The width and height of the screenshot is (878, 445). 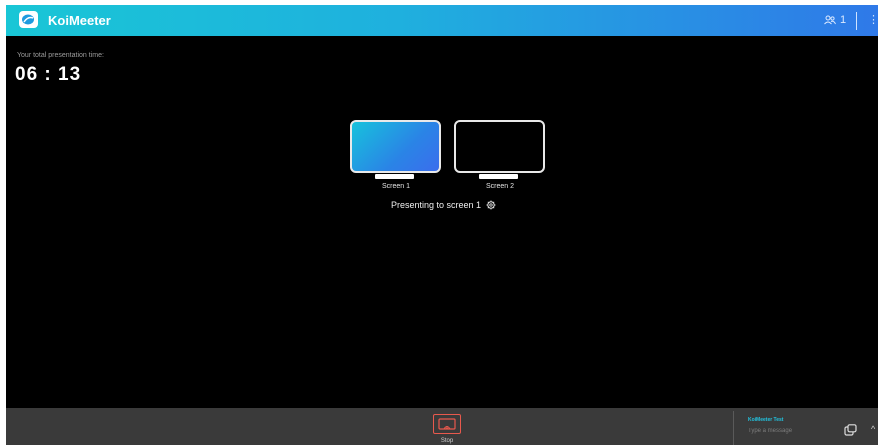 What do you see at coordinates (79, 20) in the screenshot?
I see `app-title: KoiMeeter` at bounding box center [79, 20].